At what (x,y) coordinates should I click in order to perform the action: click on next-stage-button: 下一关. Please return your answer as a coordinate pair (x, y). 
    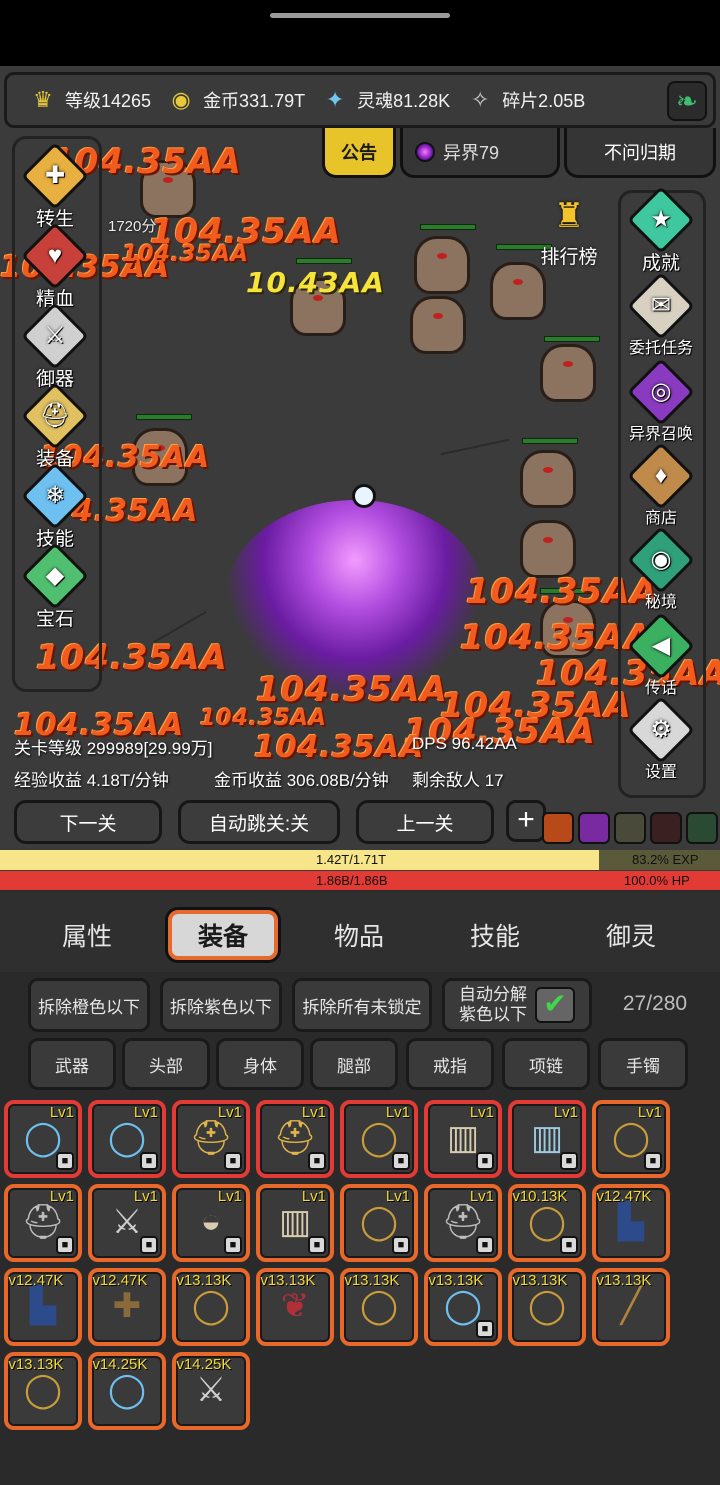
    Looking at the image, I should click on (88, 822).